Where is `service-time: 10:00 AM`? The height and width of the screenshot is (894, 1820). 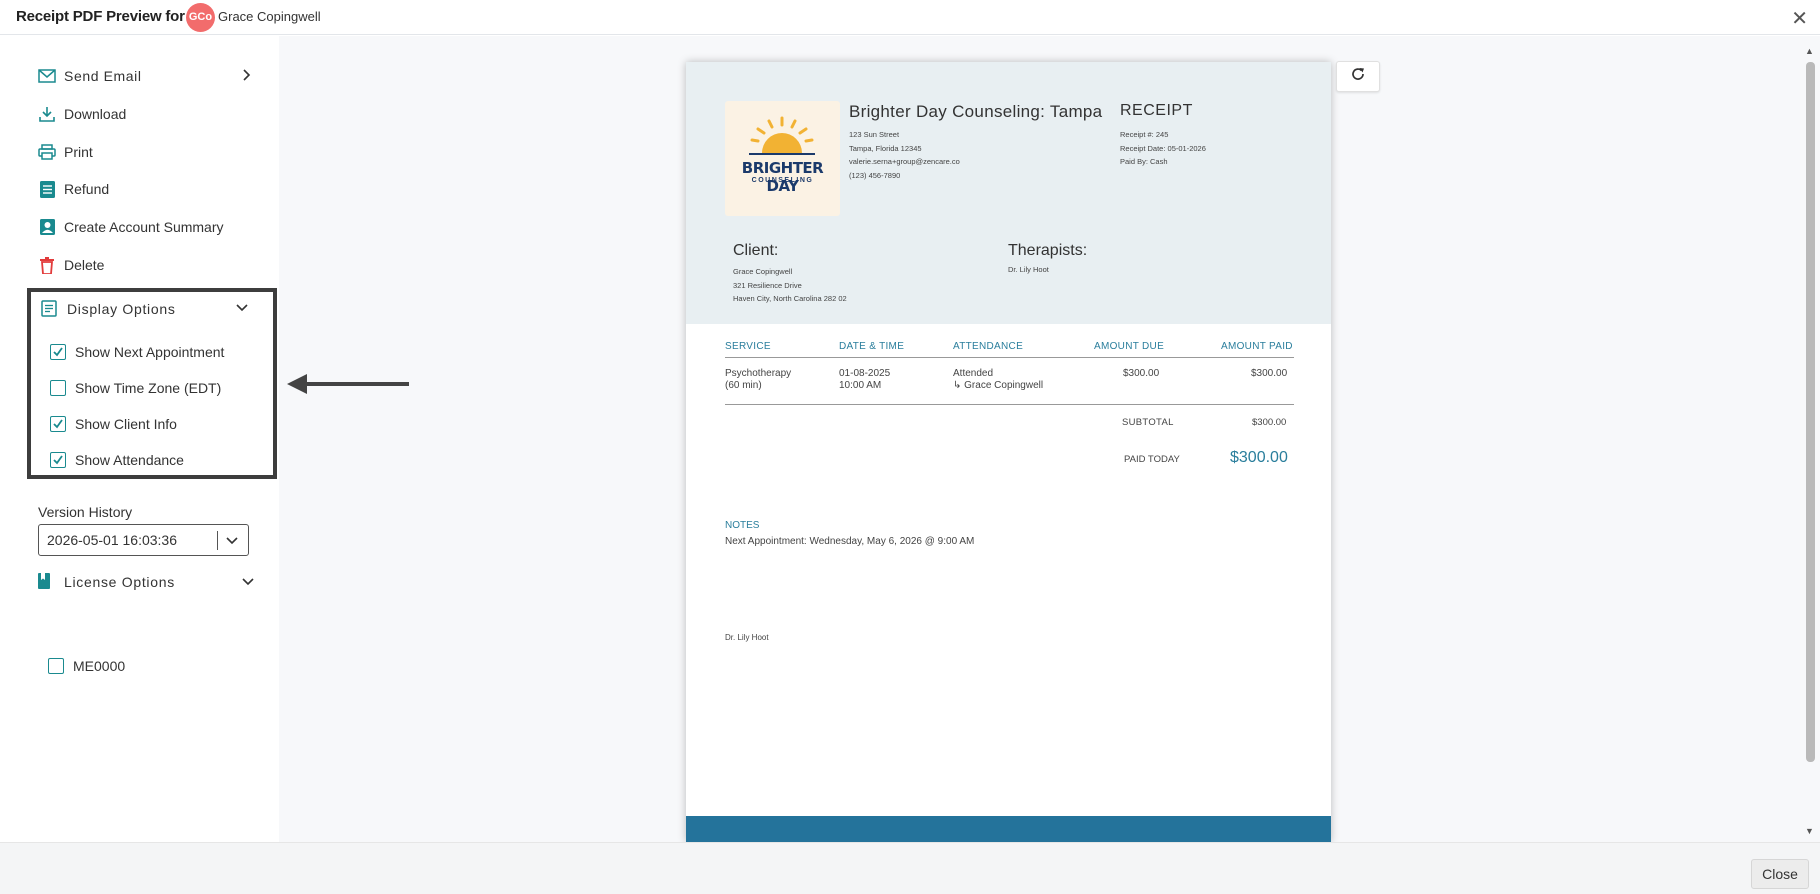
service-time: 10:00 AM is located at coordinates (860, 385).